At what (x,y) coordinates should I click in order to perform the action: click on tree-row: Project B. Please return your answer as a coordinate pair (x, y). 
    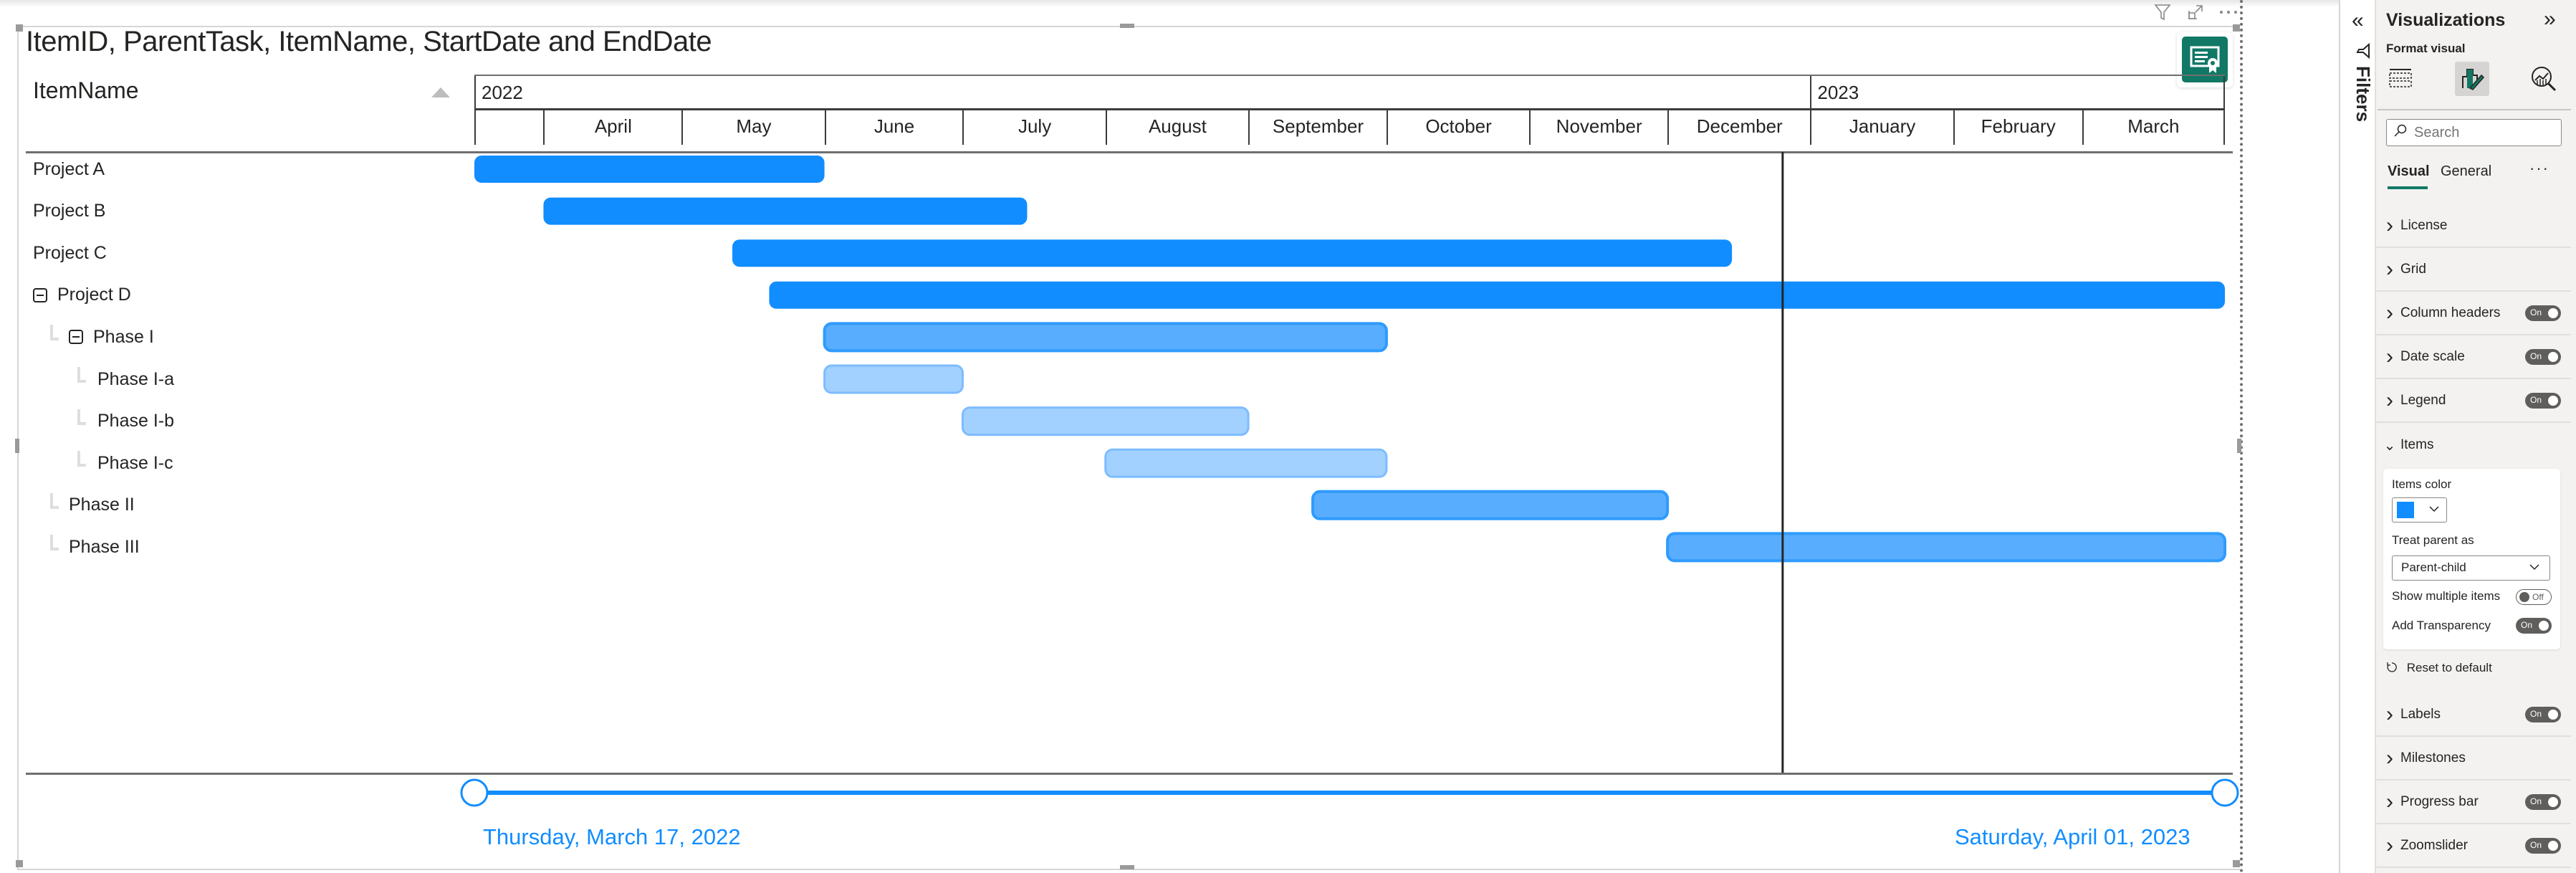
    Looking at the image, I should click on (69, 211).